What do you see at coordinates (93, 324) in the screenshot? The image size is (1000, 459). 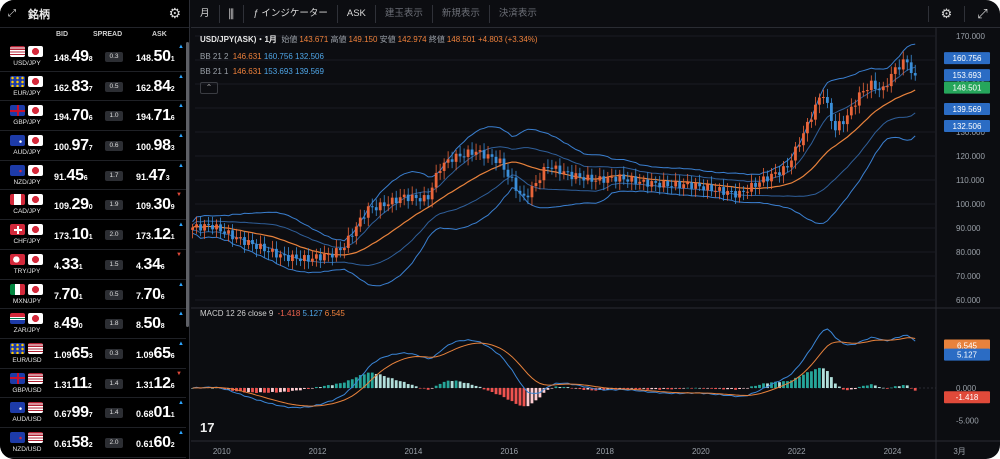 I see `quote-row: ZAR/JPY 8.490 1.8 8.508 ▲` at bounding box center [93, 324].